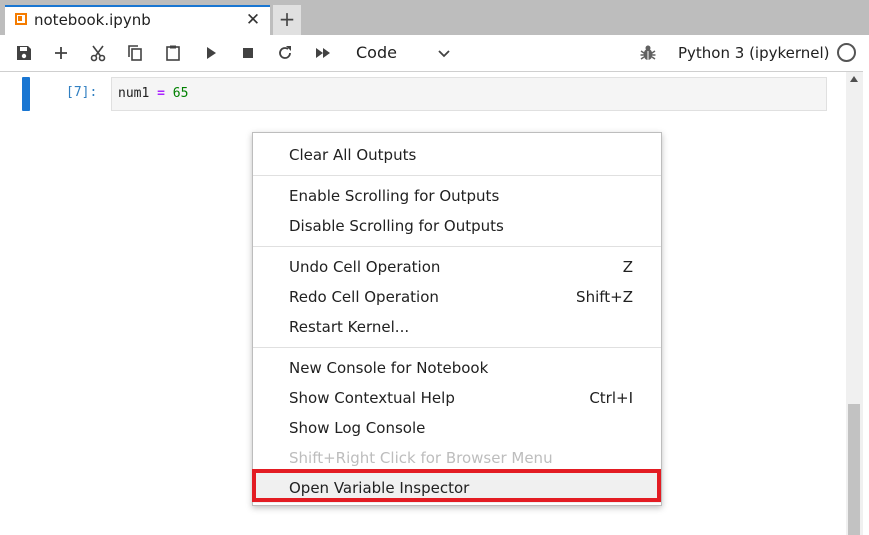 The image size is (869, 535). Describe the element at coordinates (866, 285) in the screenshot. I see `window-edge` at that location.